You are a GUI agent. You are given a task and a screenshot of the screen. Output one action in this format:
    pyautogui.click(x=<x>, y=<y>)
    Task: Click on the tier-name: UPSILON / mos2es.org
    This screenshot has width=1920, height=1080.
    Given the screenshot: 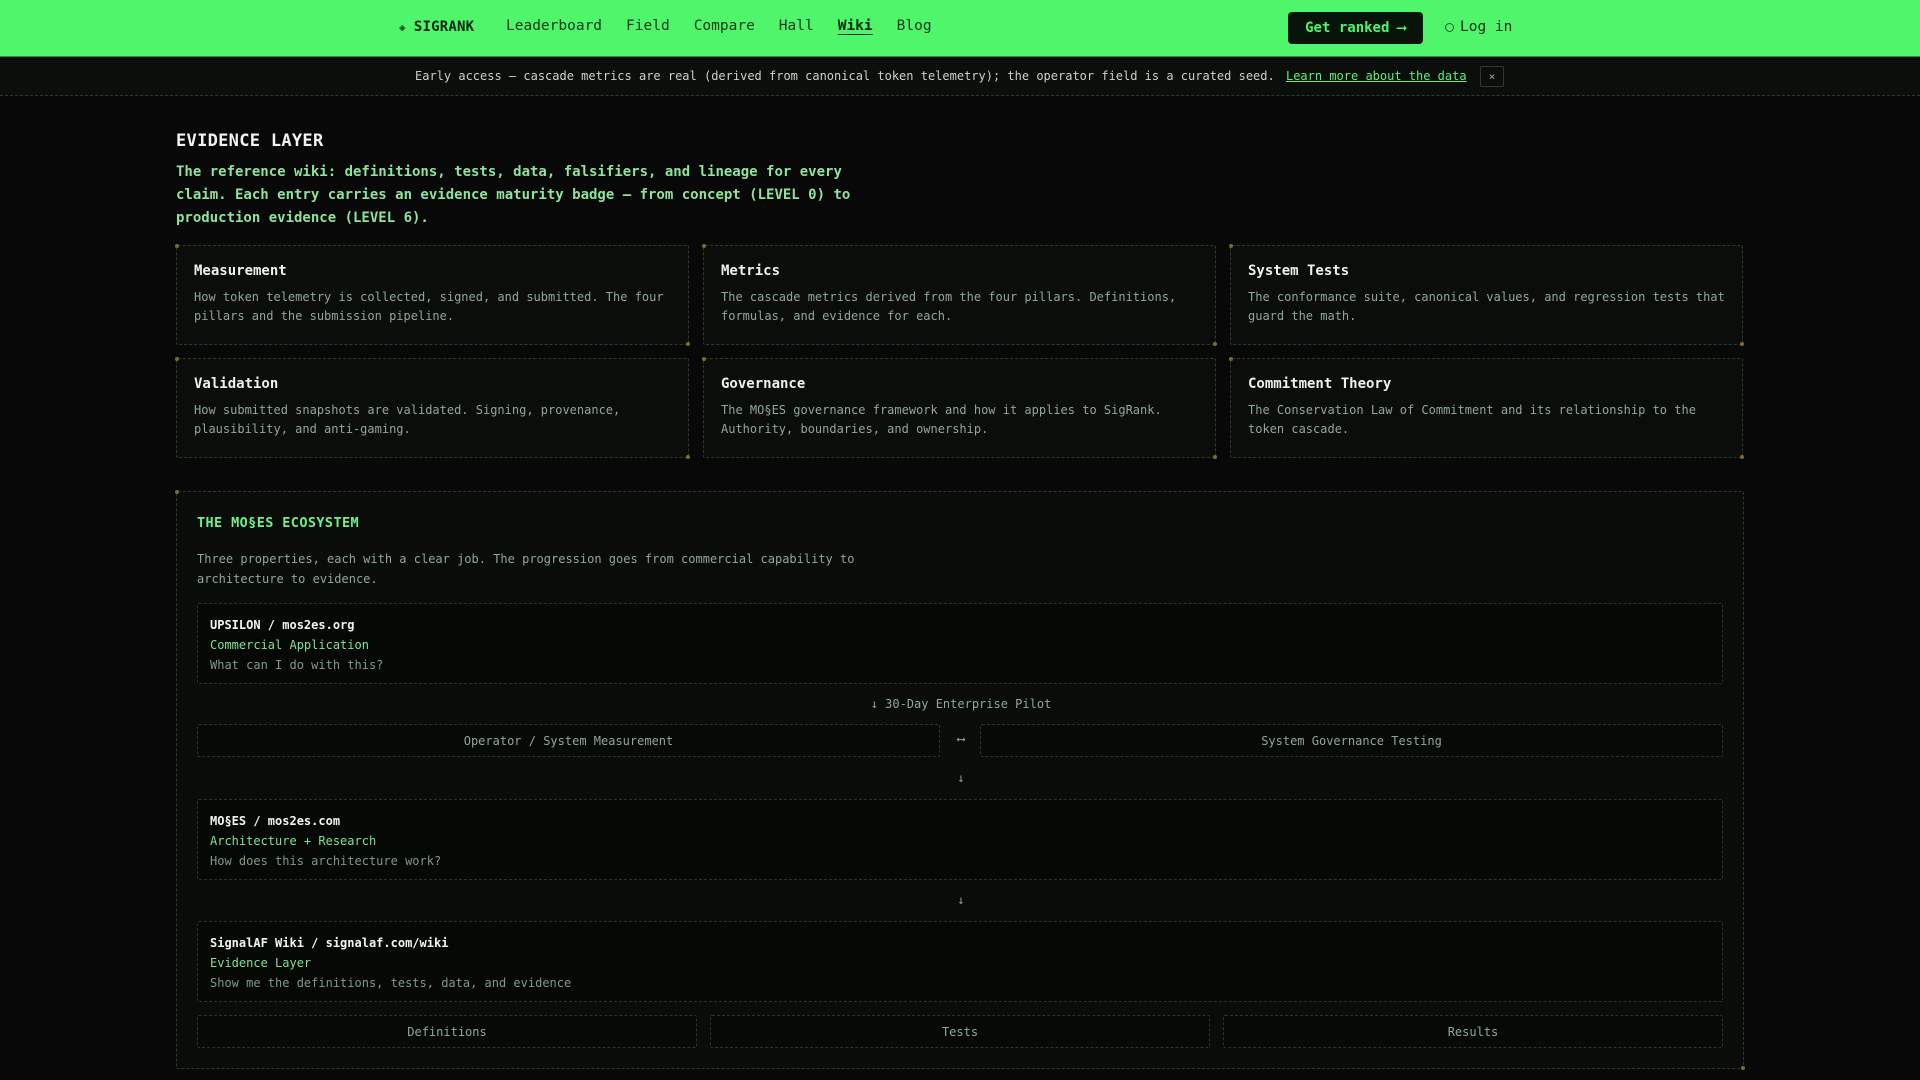 What is the action you would take?
    pyautogui.click(x=282, y=625)
    